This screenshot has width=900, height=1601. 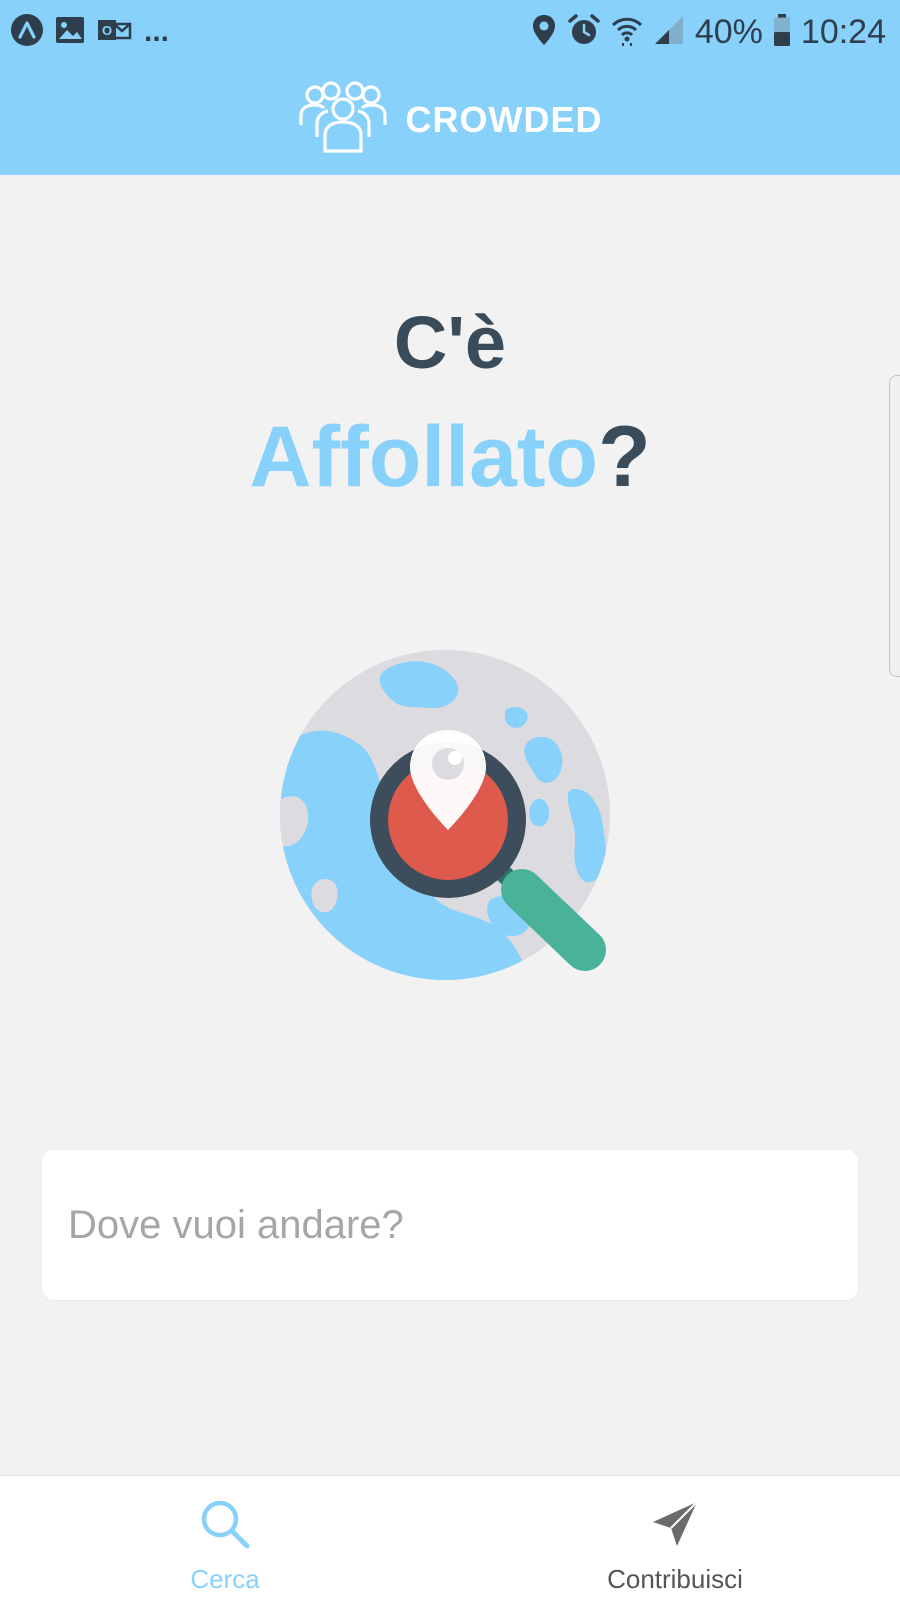 What do you see at coordinates (675, 1524) in the screenshot?
I see `send-icon` at bounding box center [675, 1524].